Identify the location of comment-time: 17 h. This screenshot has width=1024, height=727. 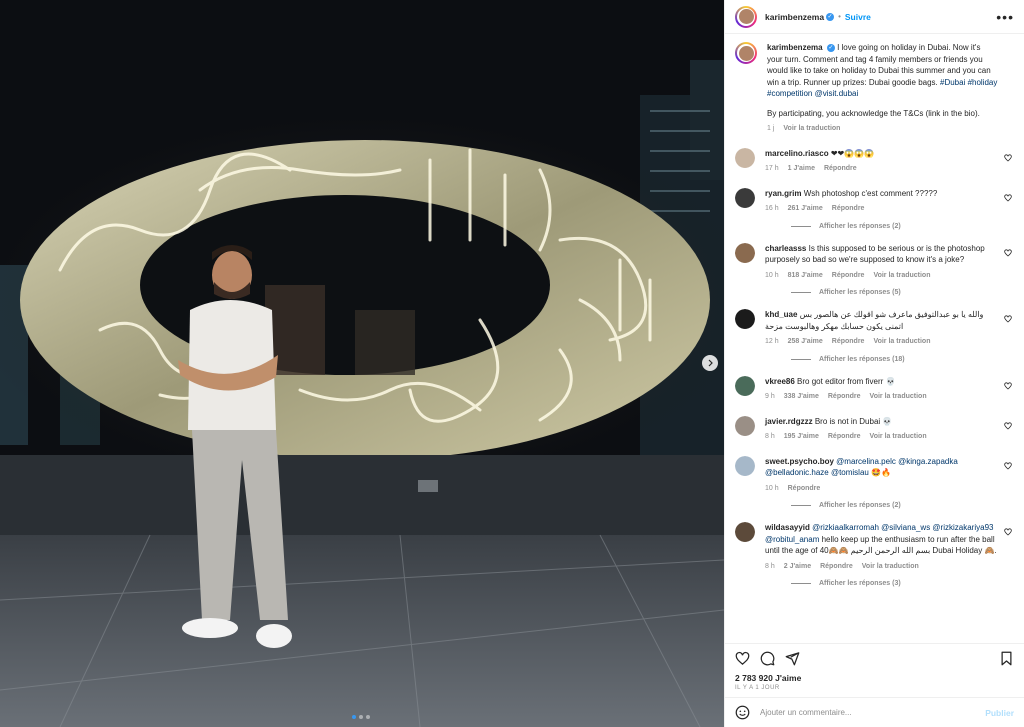
(772, 168).